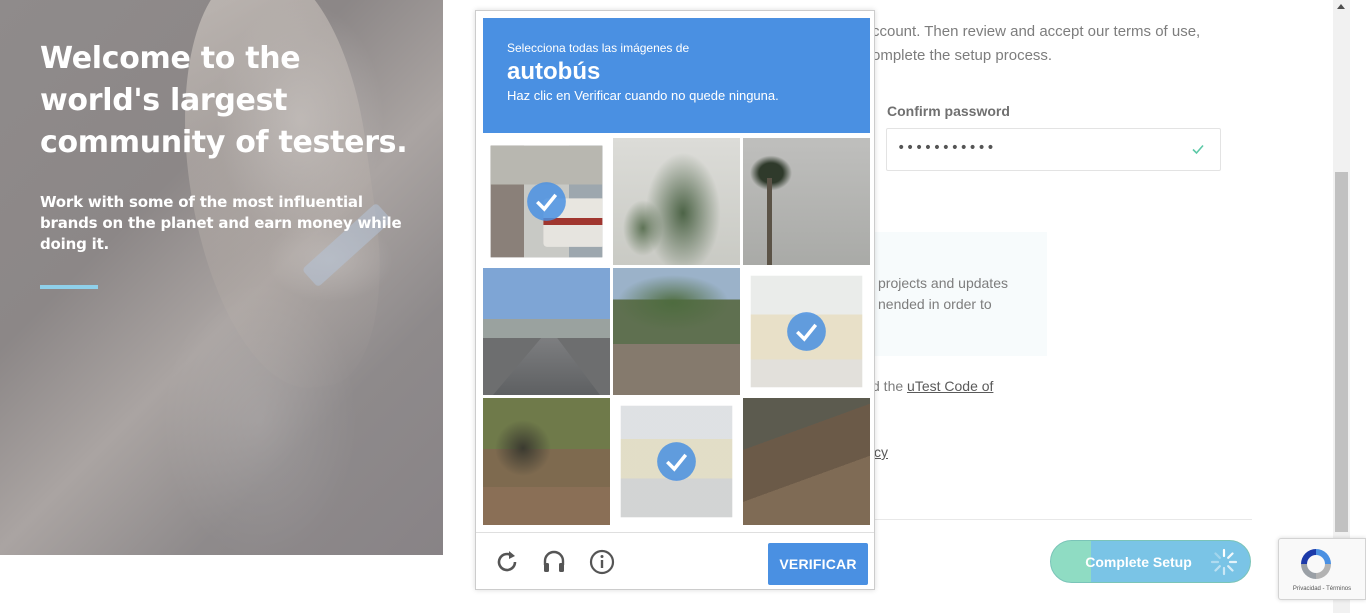  What do you see at coordinates (948, 111) in the screenshot?
I see `confirm-password-label: Confirm password` at bounding box center [948, 111].